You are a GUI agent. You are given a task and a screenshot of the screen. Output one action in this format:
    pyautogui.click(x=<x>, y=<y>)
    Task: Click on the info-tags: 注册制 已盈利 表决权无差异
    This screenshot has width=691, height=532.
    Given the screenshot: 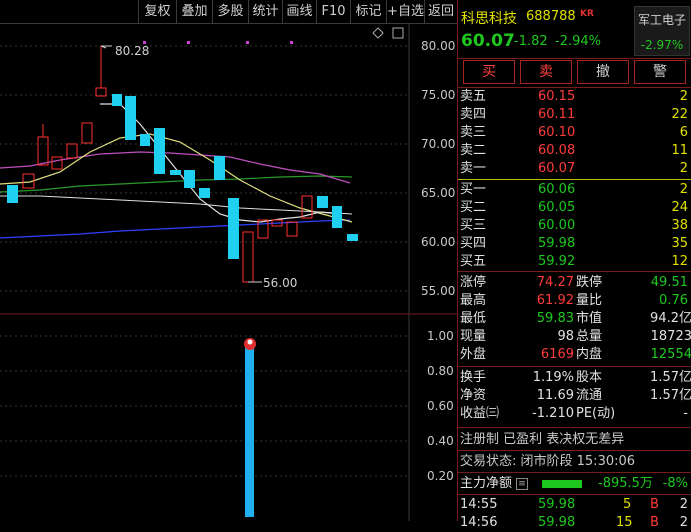 What is the action you would take?
    pyautogui.click(x=542, y=439)
    